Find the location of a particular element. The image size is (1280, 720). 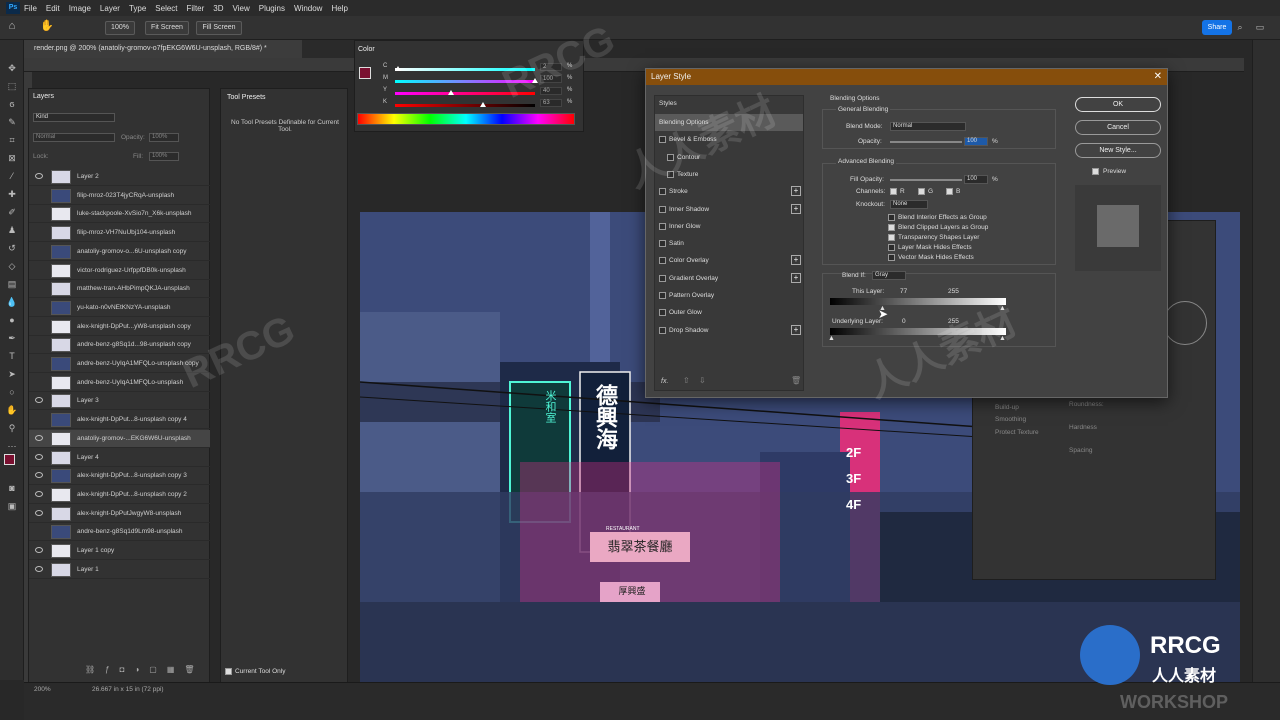

style-item-satin: Satin is located at coordinates (729, 243).